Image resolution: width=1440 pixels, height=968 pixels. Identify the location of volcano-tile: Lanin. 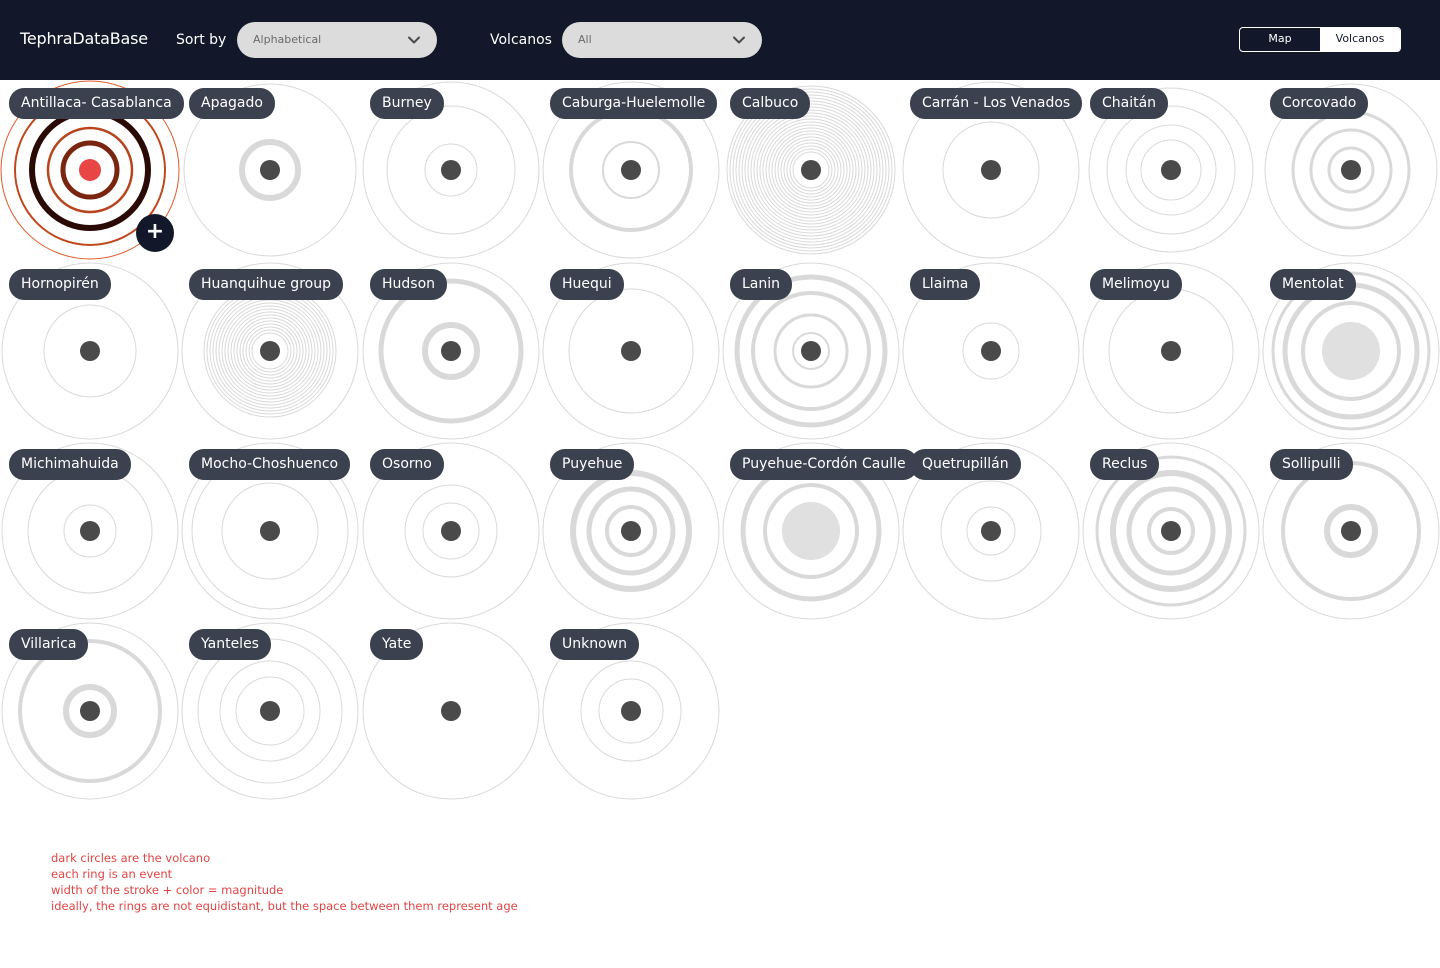
(811, 351).